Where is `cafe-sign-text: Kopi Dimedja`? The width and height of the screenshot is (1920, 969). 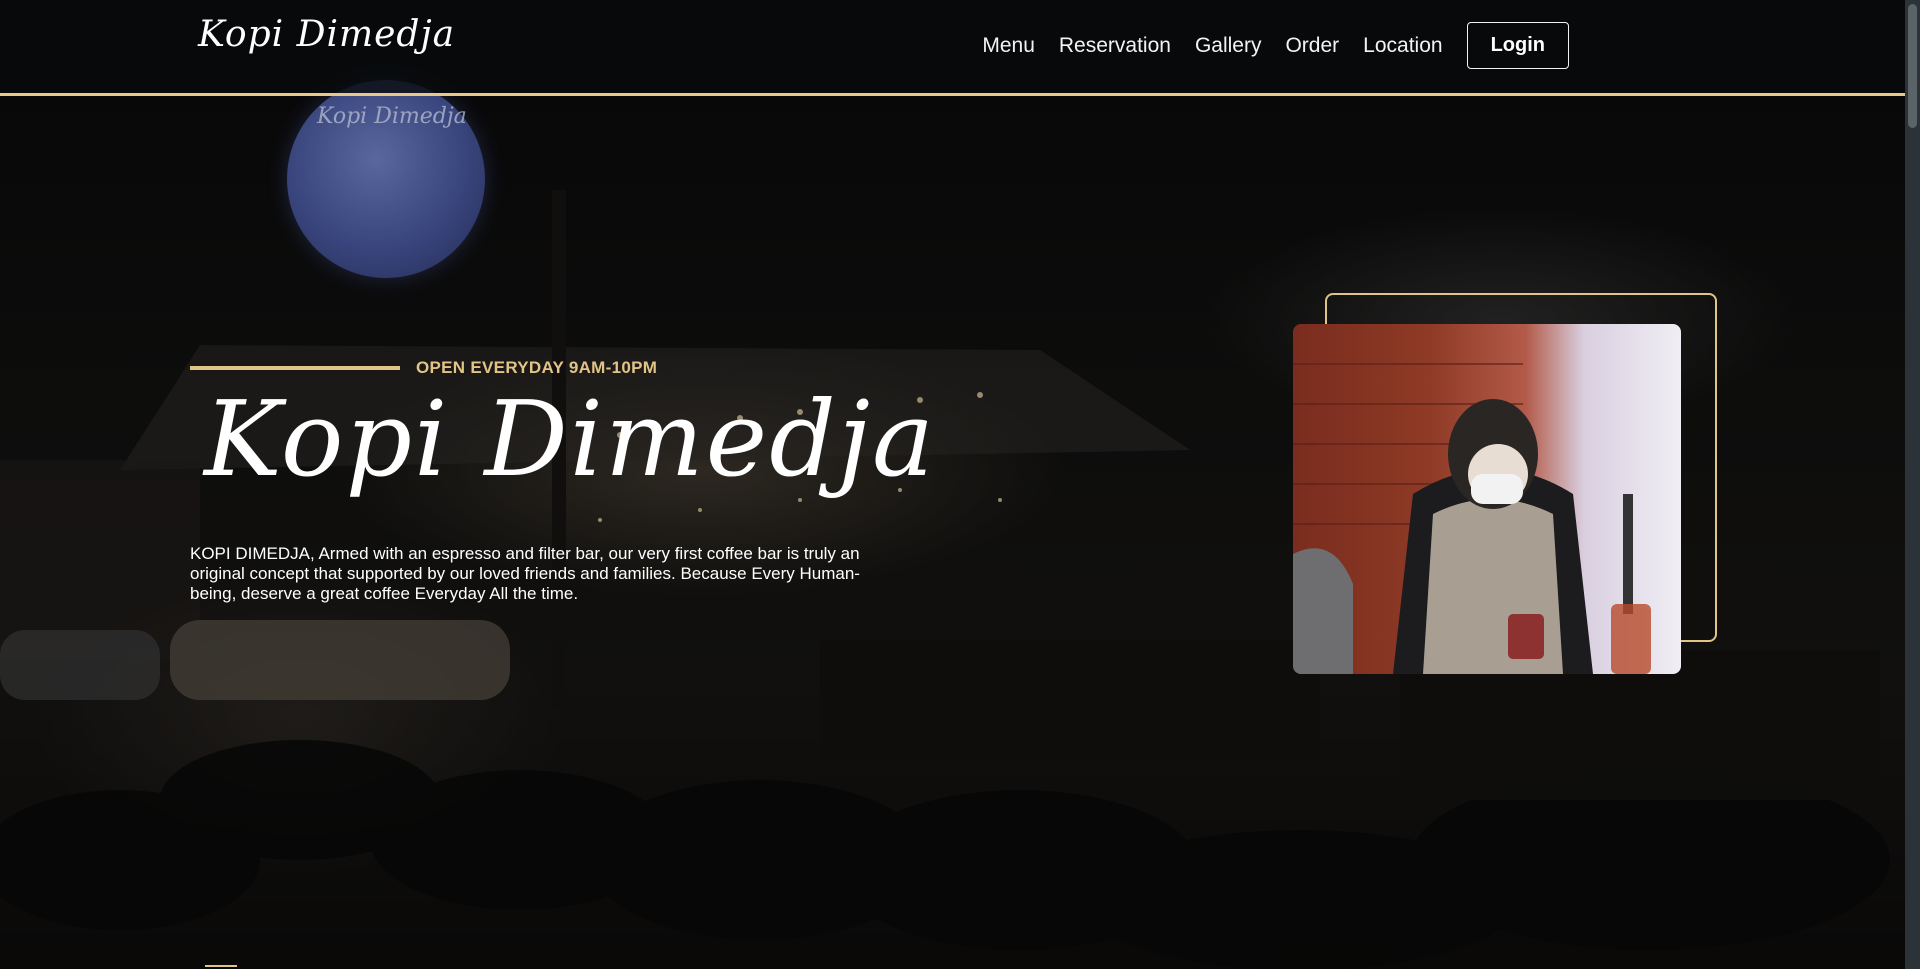 cafe-sign-text: Kopi Dimedja is located at coordinates (392, 116).